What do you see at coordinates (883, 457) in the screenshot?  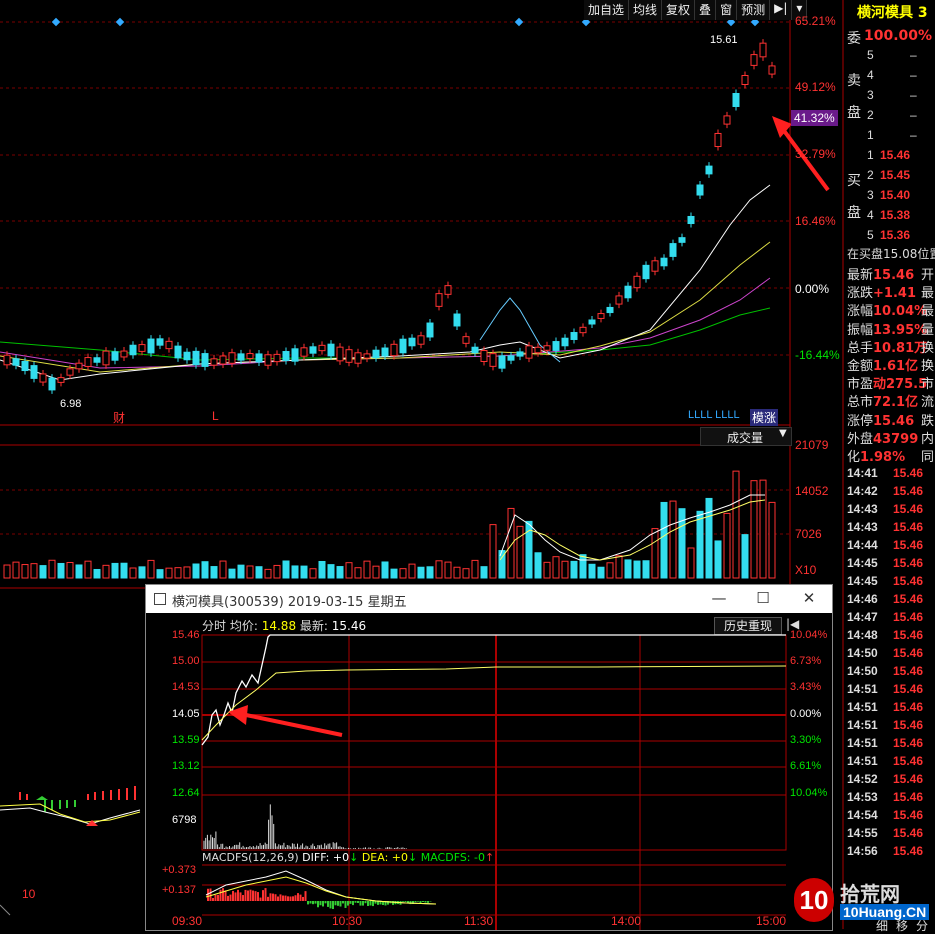 I see `stat-value: 1.98%` at bounding box center [883, 457].